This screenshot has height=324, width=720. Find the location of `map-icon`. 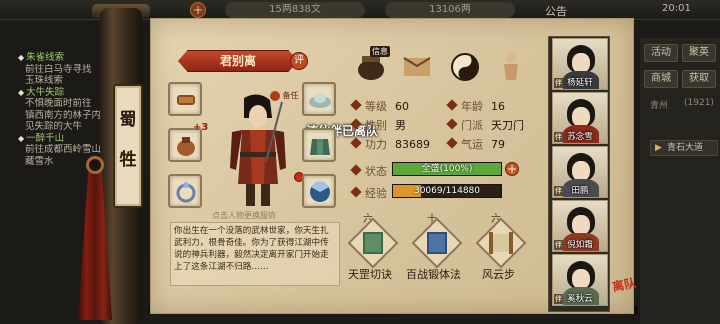

map-icon is located at coordinates (417, 67).